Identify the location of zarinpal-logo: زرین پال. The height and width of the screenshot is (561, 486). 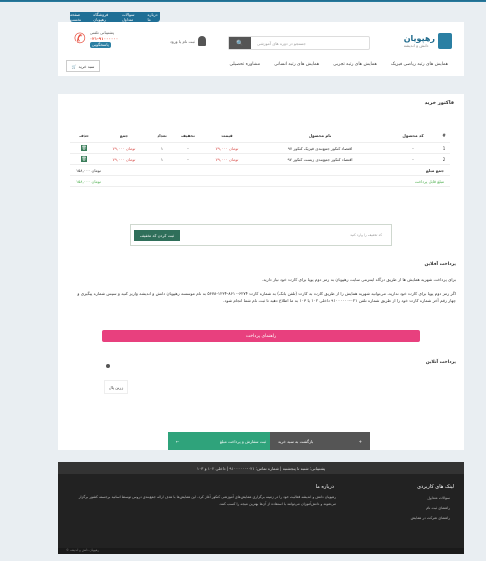
(116, 387).